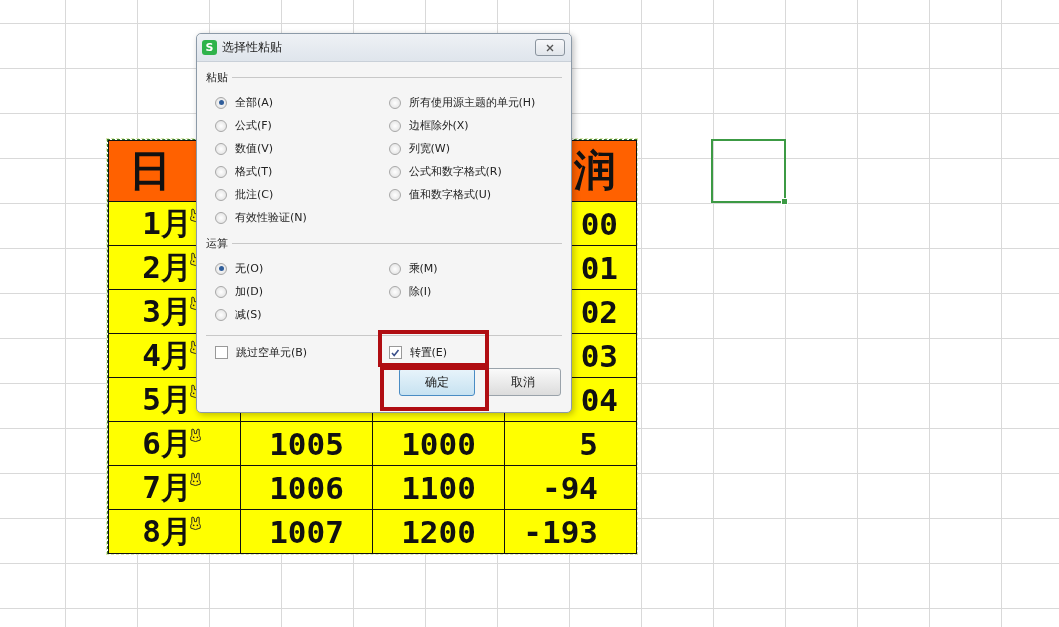 Image resolution: width=1059 pixels, height=627 pixels. What do you see at coordinates (570, 443) in the screenshot?
I see `table-cell: 5` at bounding box center [570, 443].